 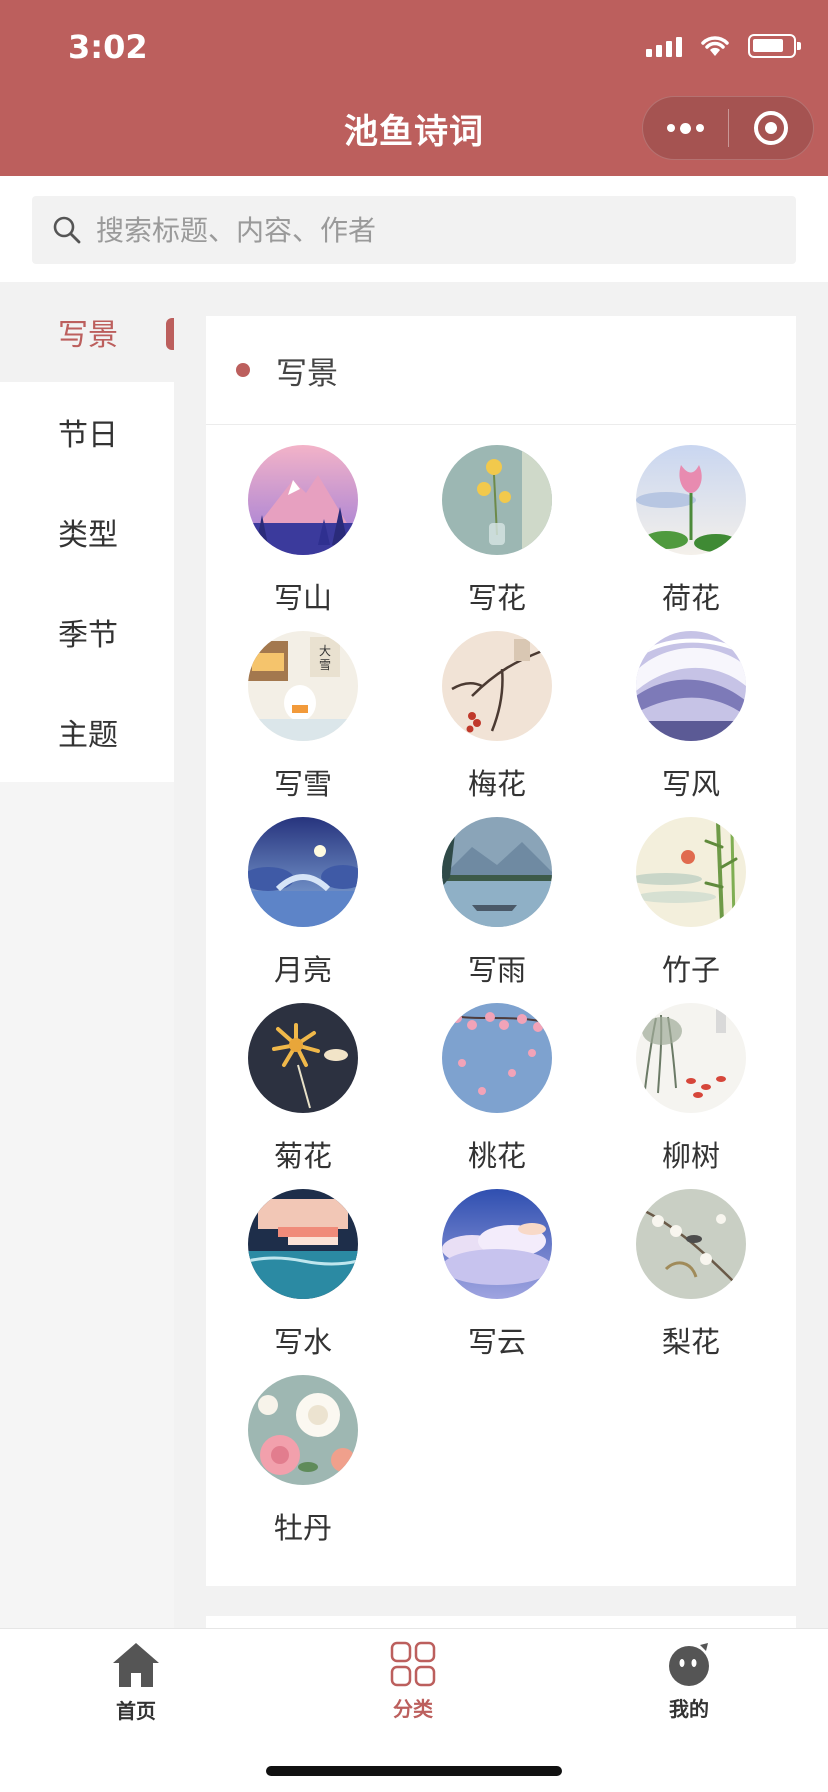 I want to click on sidebar-item-theme: 主题, so click(x=87, y=732).